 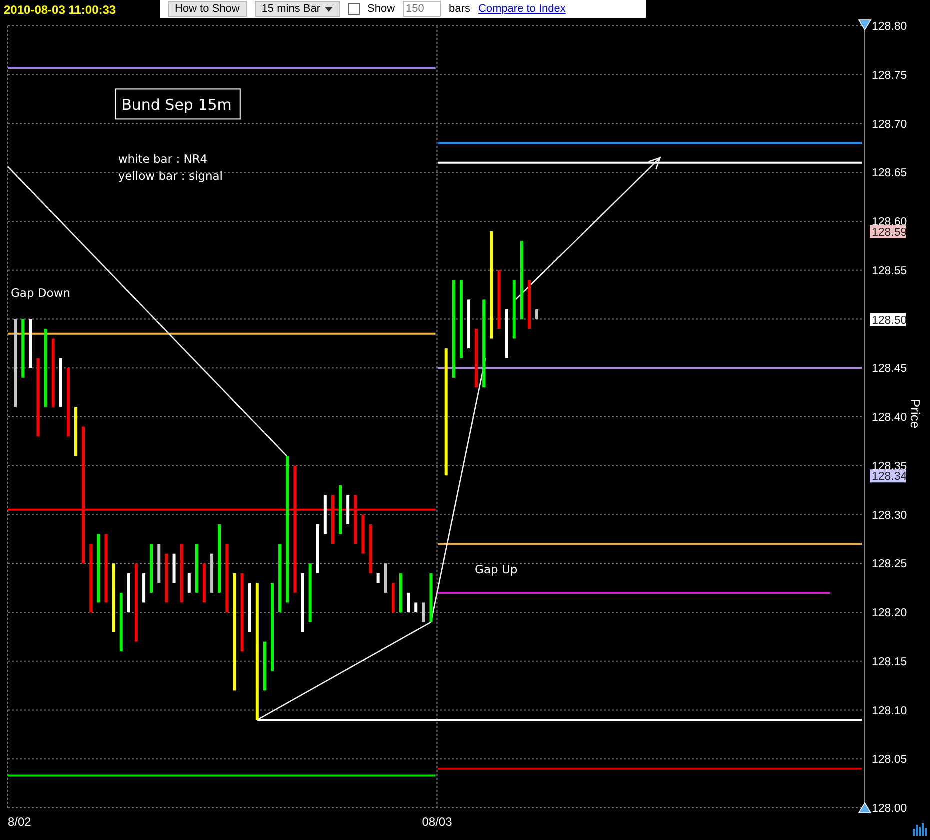 What do you see at coordinates (920, 829) in the screenshot?
I see `bar-chart-icon` at bounding box center [920, 829].